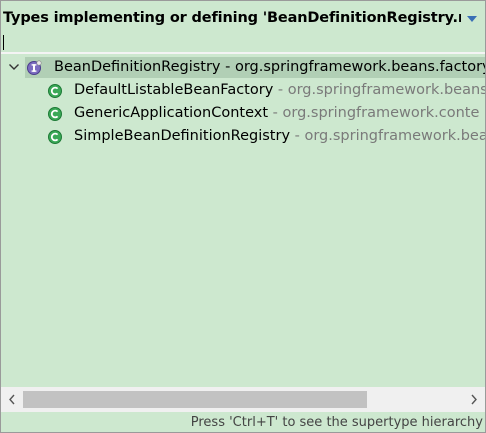 This screenshot has width=486, height=433. What do you see at coordinates (182, 136) in the screenshot?
I see `type-name: SimpleBeanDefinitionRegistry` at bounding box center [182, 136].